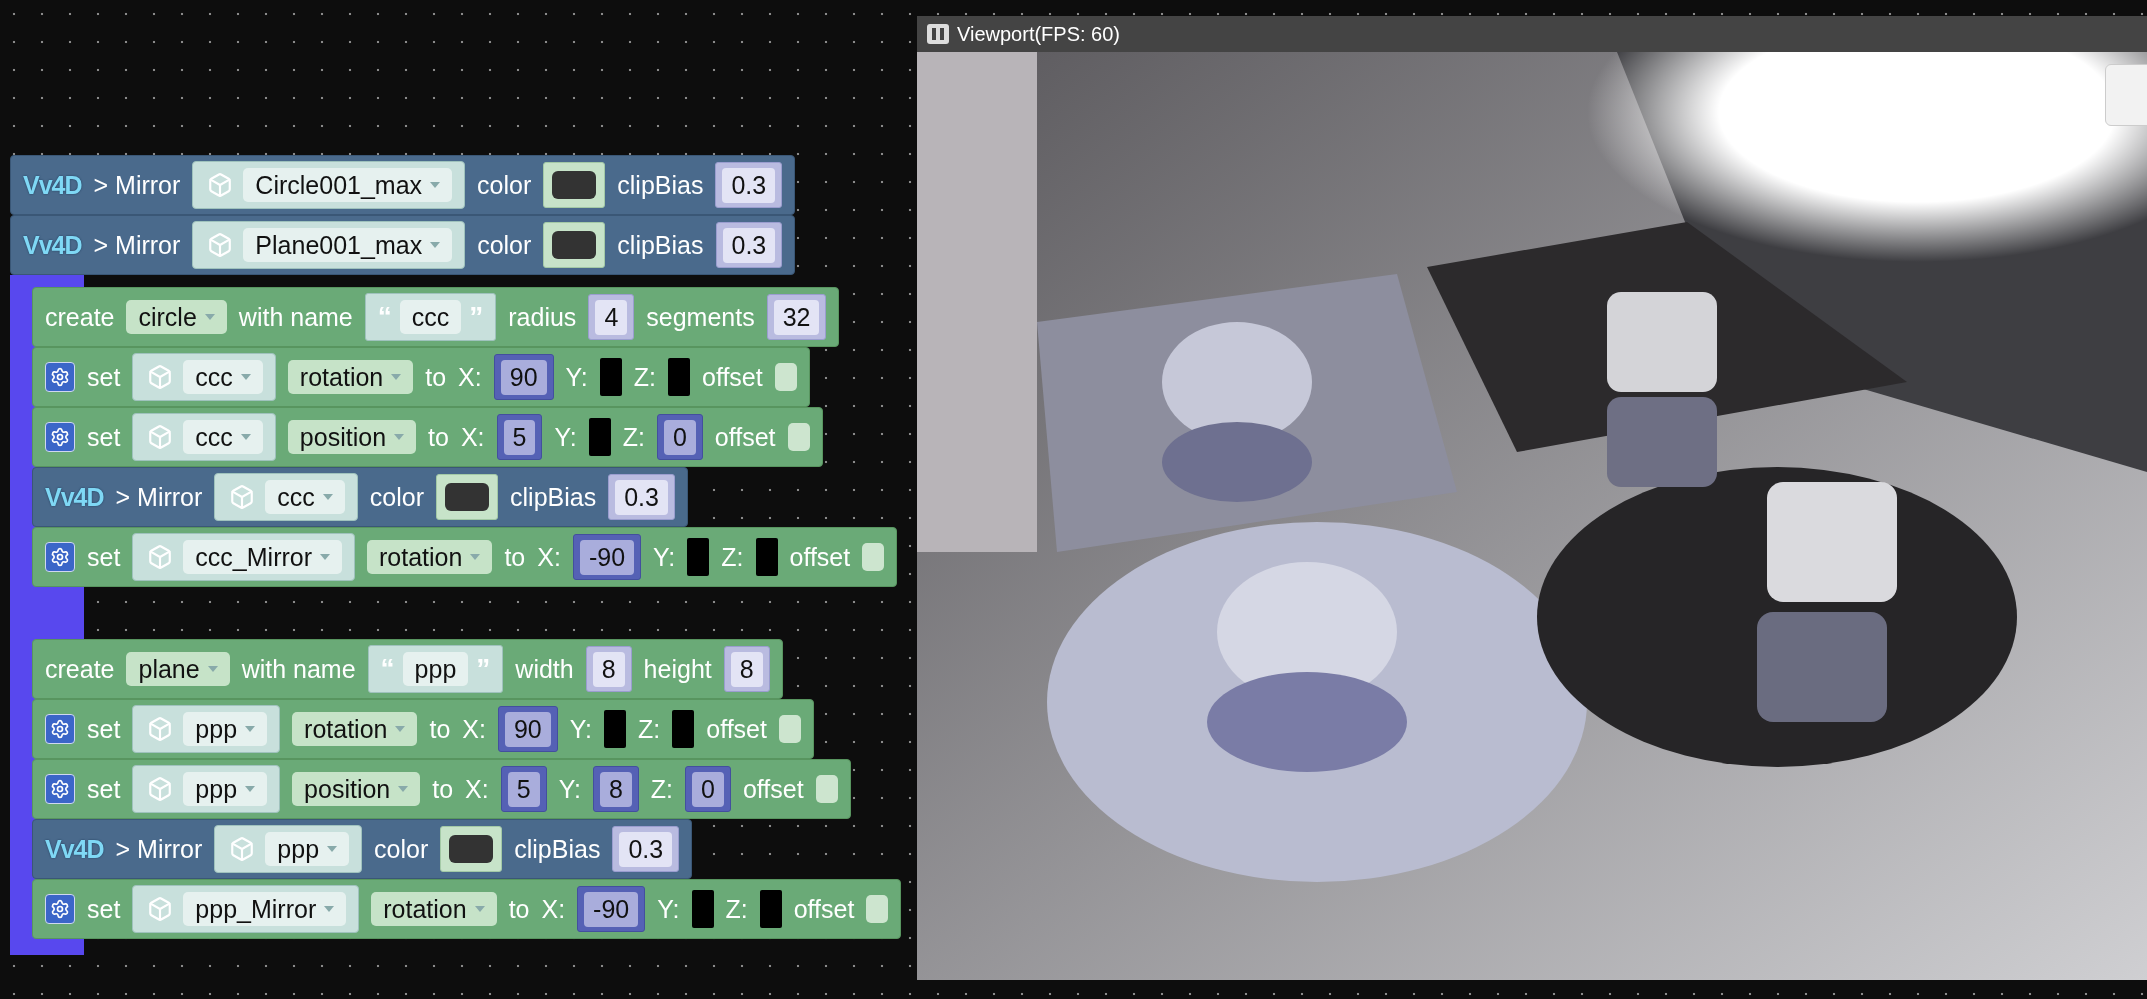 This screenshot has height=999, width=2147. I want to click on object-slot: Circle001_max, so click(329, 185).